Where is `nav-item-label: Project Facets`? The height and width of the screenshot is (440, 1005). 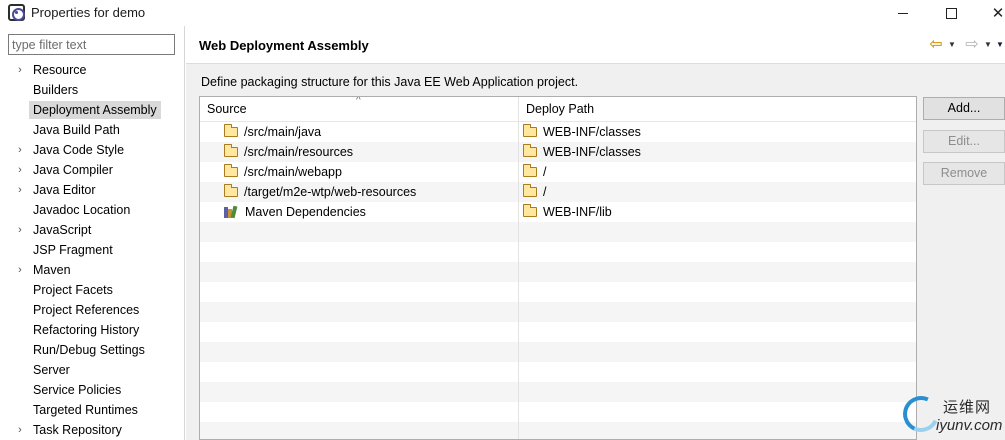
nav-item-label: Project Facets is located at coordinates (73, 290).